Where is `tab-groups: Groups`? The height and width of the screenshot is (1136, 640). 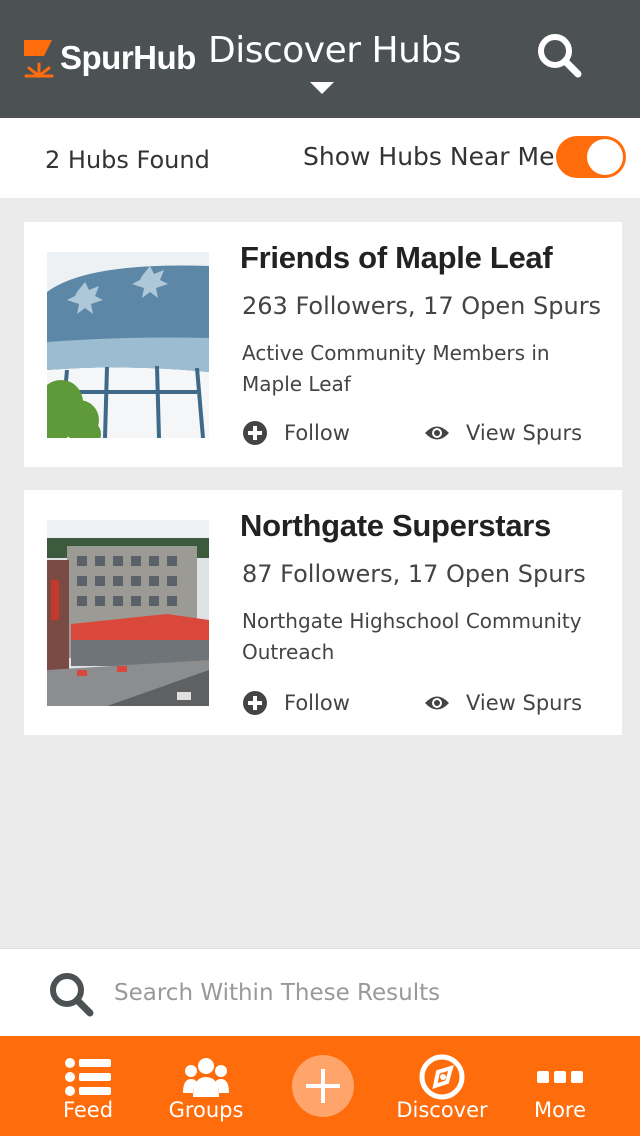
tab-groups: Groups is located at coordinates (206, 1086).